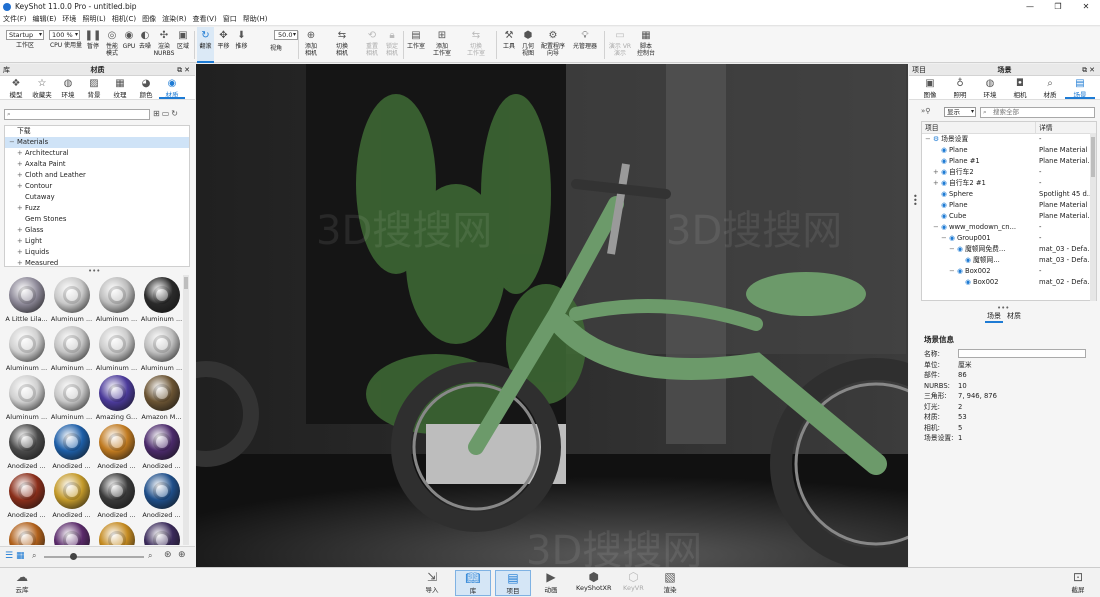 The width and height of the screenshot is (1100, 597). What do you see at coordinates (936, 139) in the screenshot?
I see `settings-icon: ⚙` at bounding box center [936, 139].